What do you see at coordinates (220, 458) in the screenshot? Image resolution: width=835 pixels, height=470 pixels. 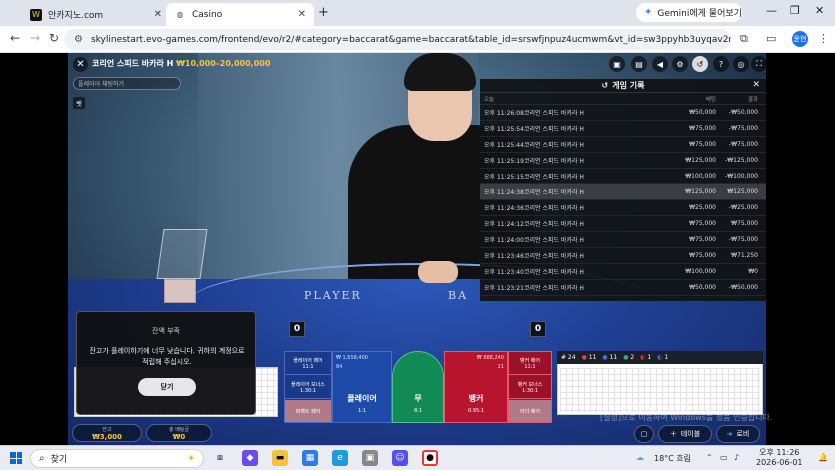 I see `task-view-icon: ⧈` at bounding box center [220, 458].